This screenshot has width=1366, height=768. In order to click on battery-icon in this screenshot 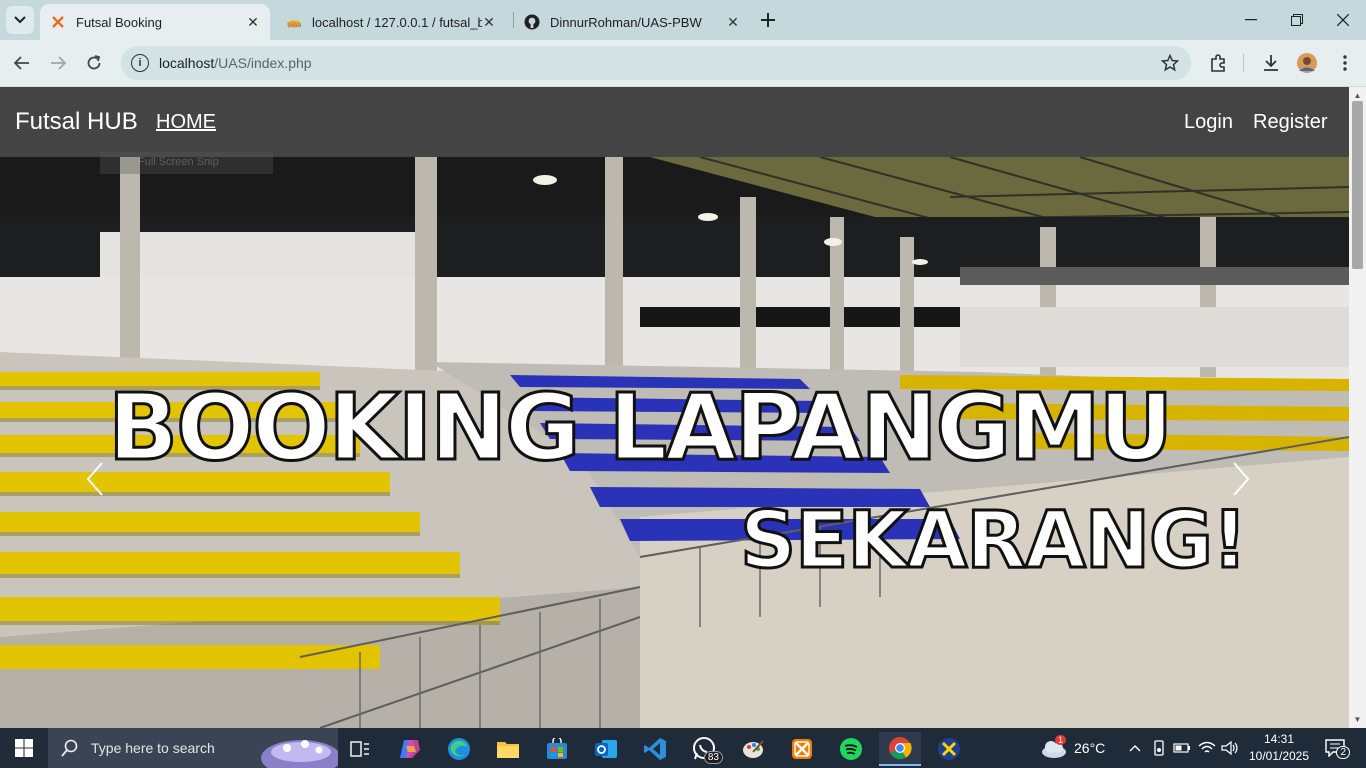, I will do `click(1182, 748)`.